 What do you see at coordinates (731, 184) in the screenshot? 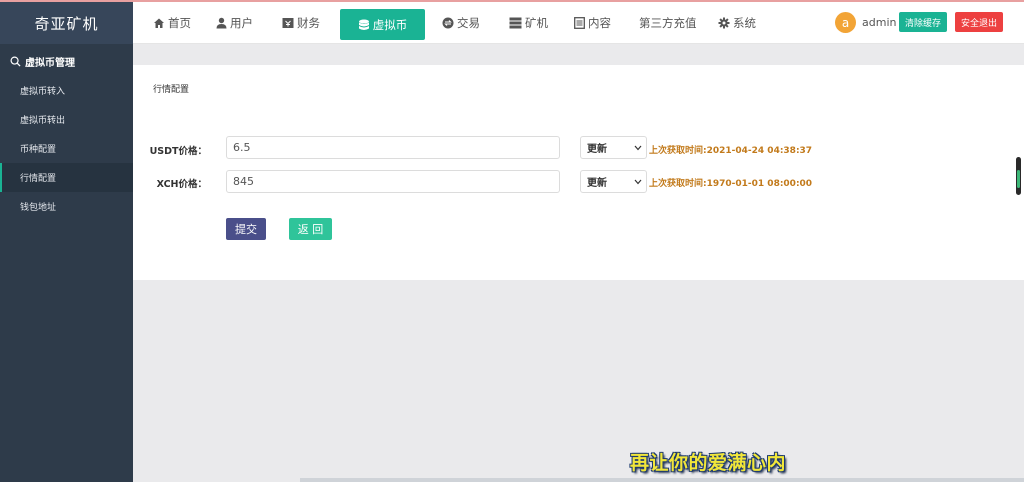
I see `xch-last-fetch-time: 上次获取时间:1970-01-01 08:00:00` at bounding box center [731, 184].